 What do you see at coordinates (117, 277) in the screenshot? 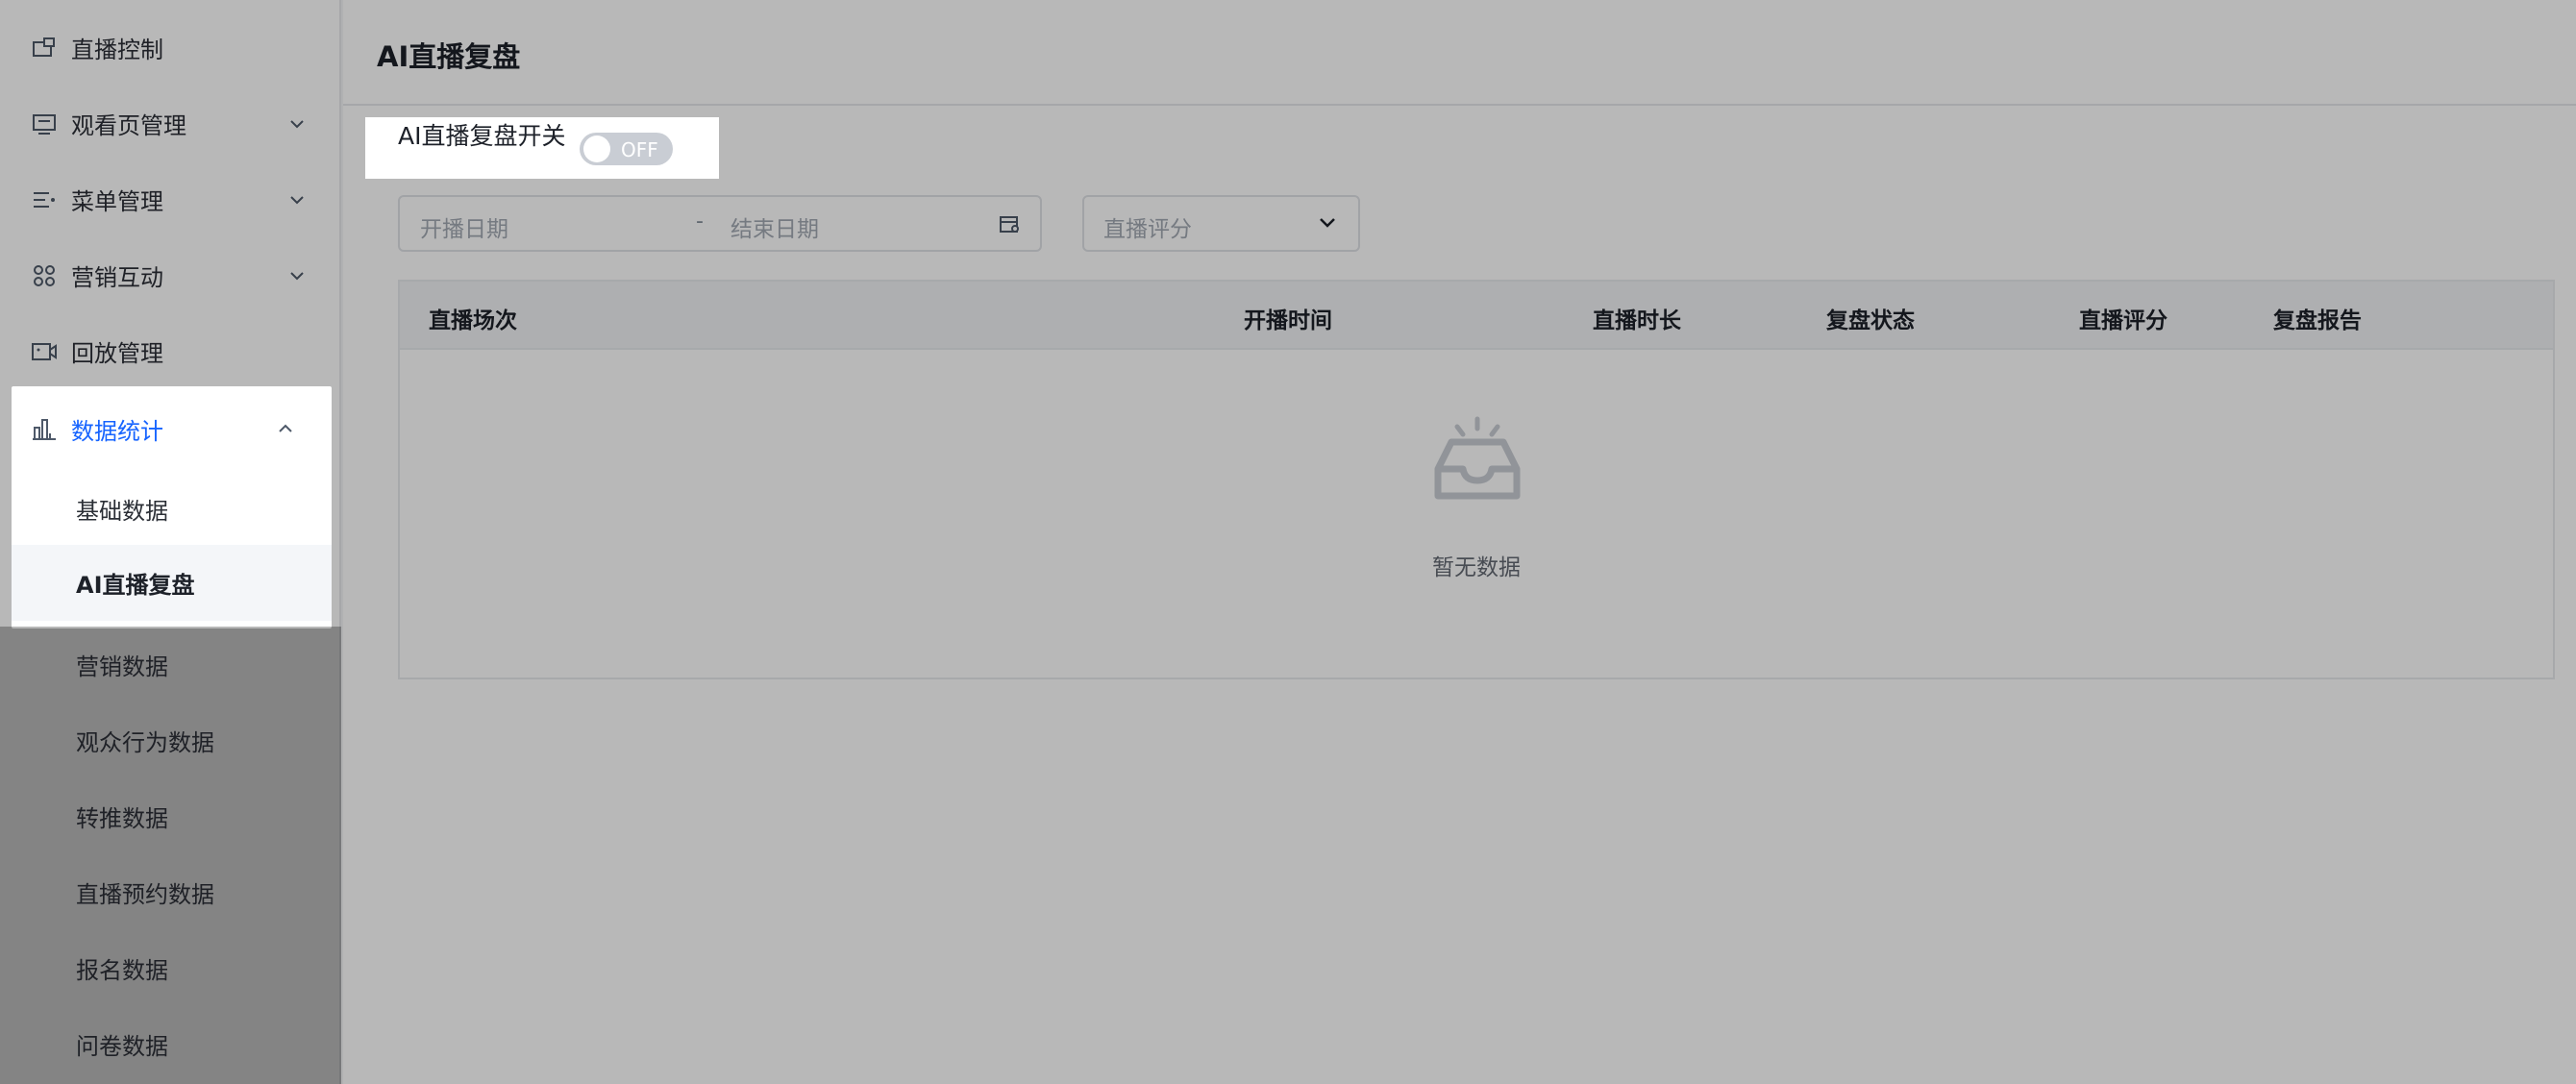
I see `sidebar-item-label: 营销互动` at bounding box center [117, 277].